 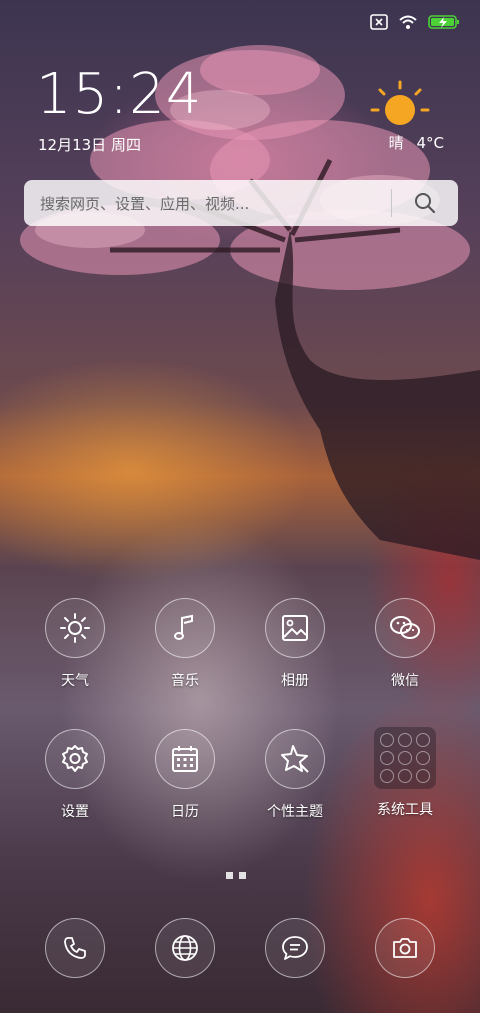 What do you see at coordinates (405, 758) in the screenshot?
I see `folder-icon` at bounding box center [405, 758].